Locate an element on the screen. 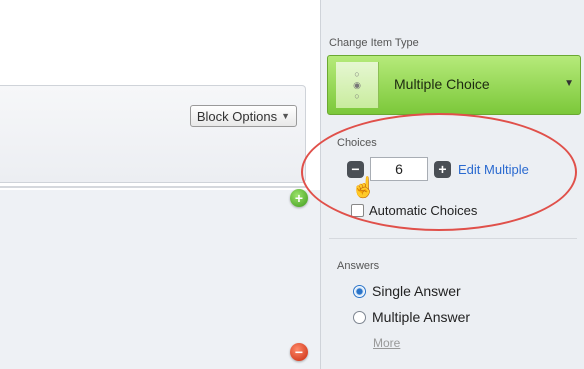 This screenshot has height=369, width=584. add-block-button: + is located at coordinates (299, 198).